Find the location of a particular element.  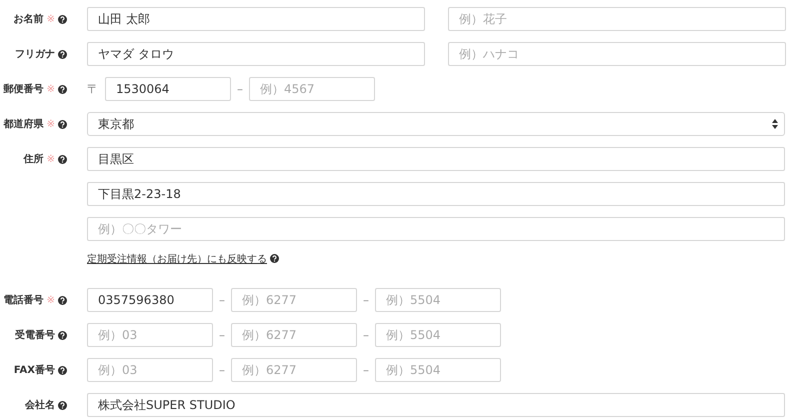

field-label: FAX番号 is located at coordinates (34, 370).